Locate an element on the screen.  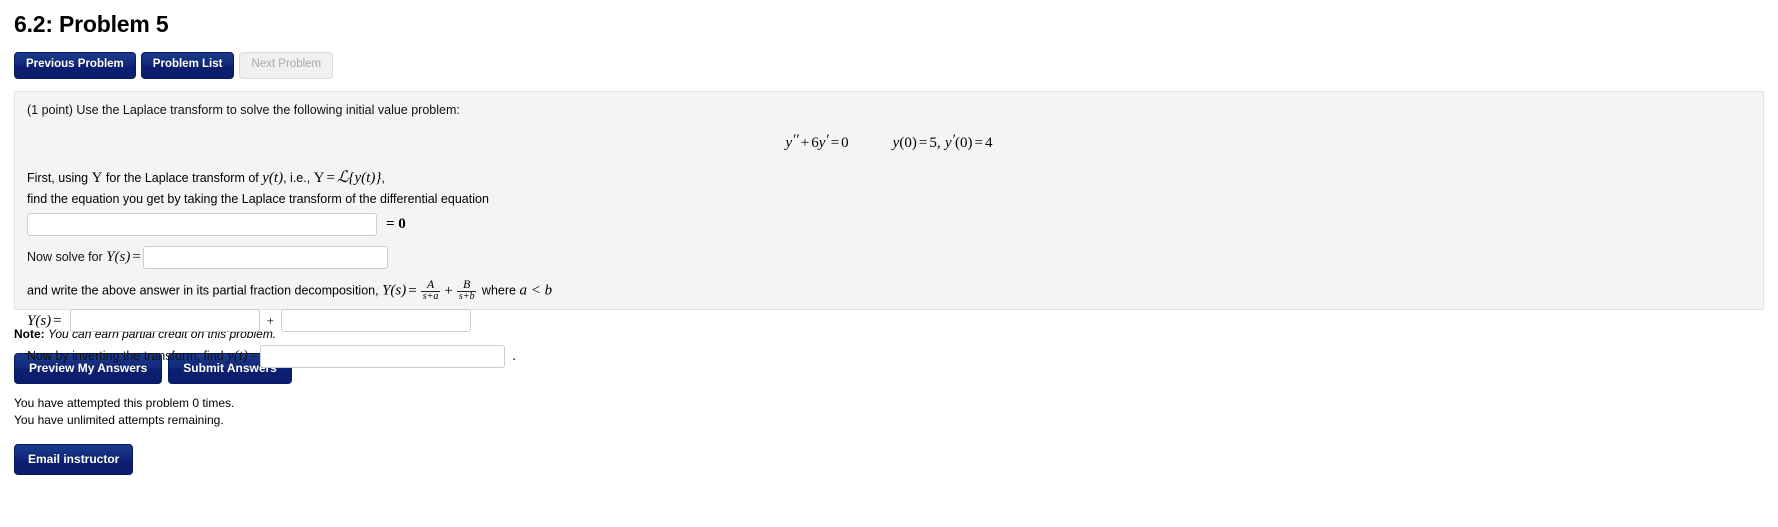
ode-coefficient: 6 is located at coordinates (815, 142).